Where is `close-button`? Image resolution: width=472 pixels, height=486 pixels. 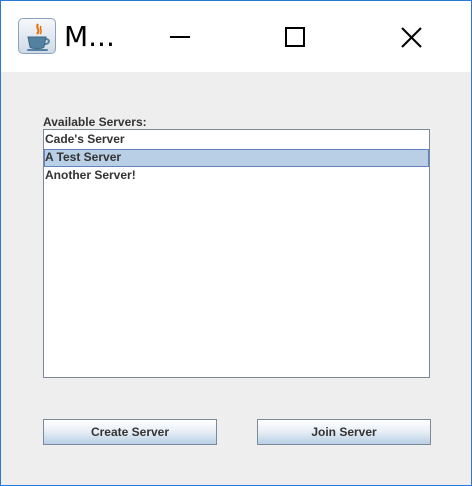 close-button is located at coordinates (411, 36).